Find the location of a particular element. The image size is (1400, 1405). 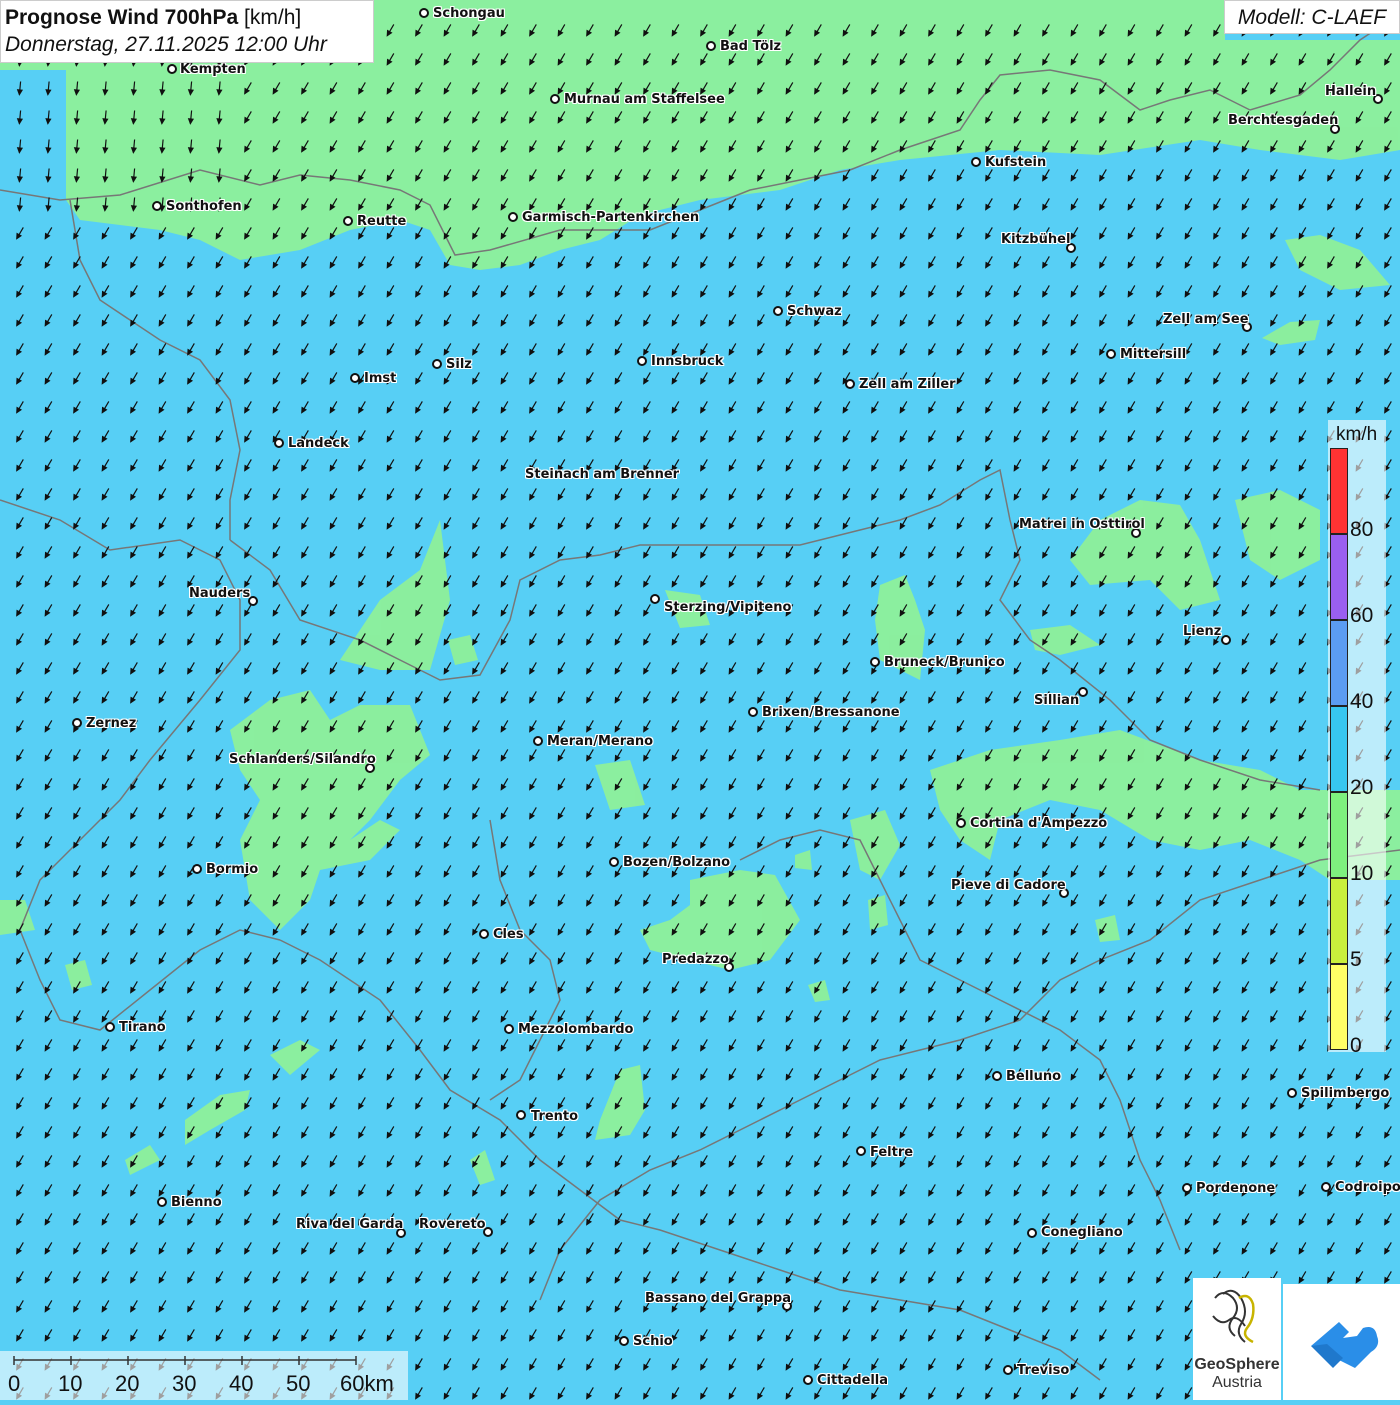

city-label: Zell am Ziller is located at coordinates (907, 384).